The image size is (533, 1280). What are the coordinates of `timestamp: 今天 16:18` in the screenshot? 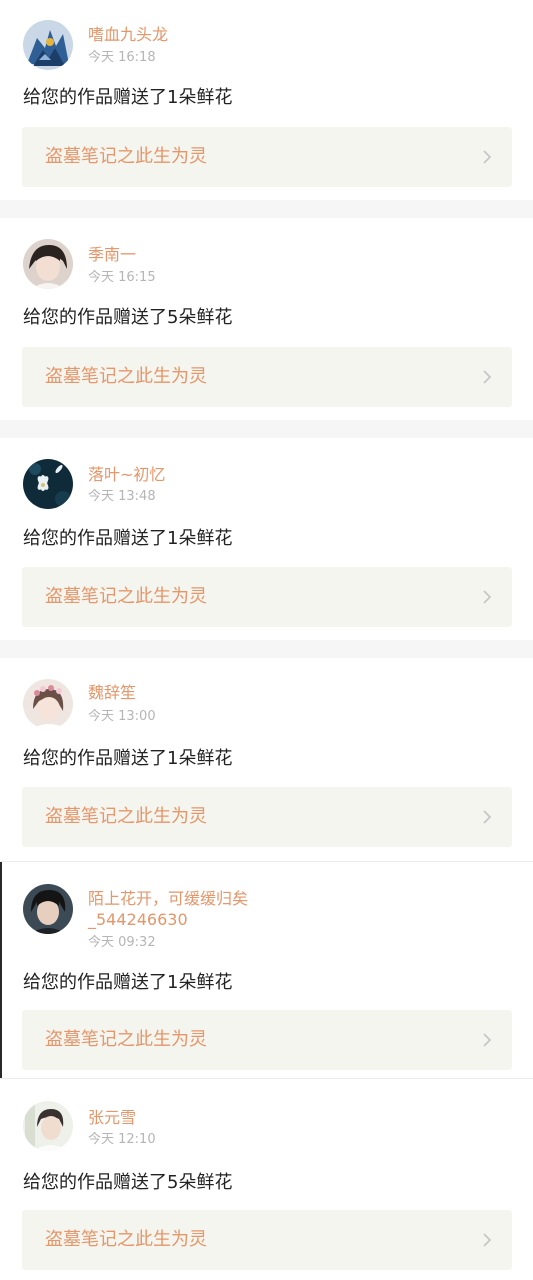 It's located at (122, 57).